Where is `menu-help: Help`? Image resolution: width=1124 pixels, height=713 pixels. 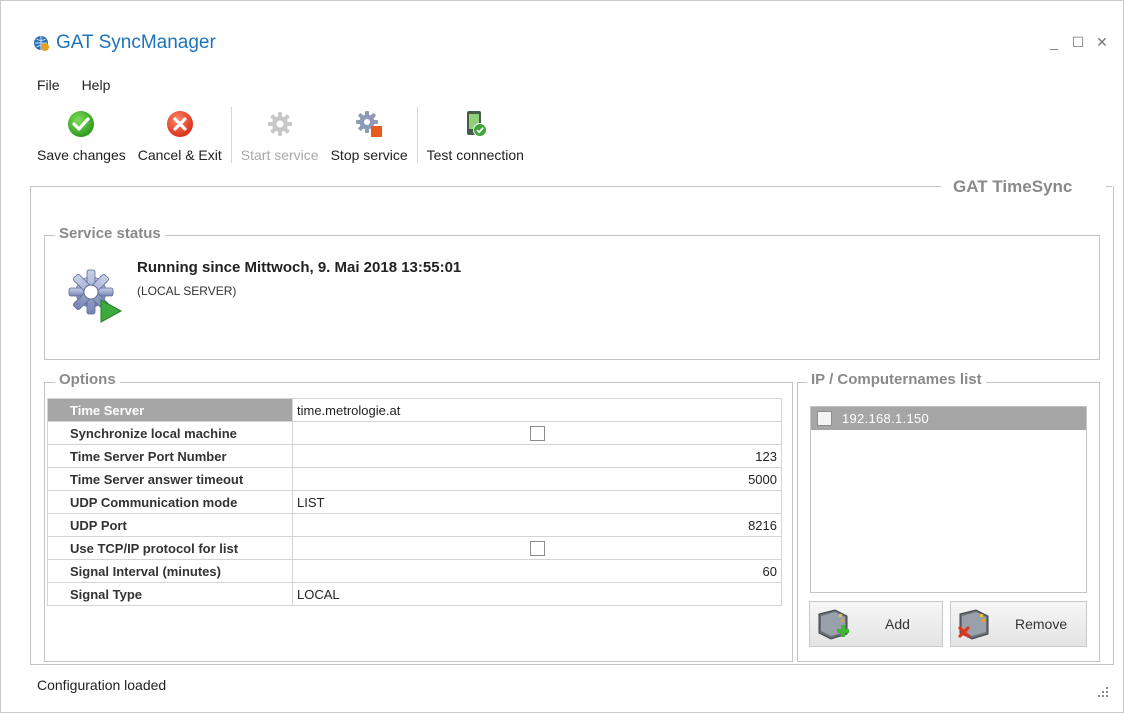 menu-help: Help is located at coordinates (96, 85).